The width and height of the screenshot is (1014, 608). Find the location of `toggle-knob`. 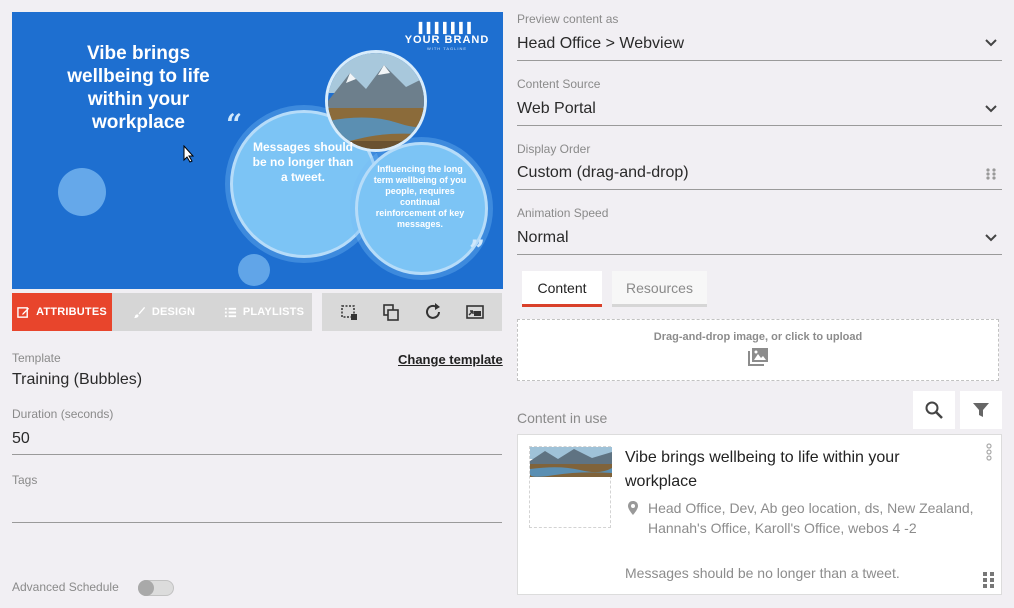

toggle-knob is located at coordinates (146, 588).